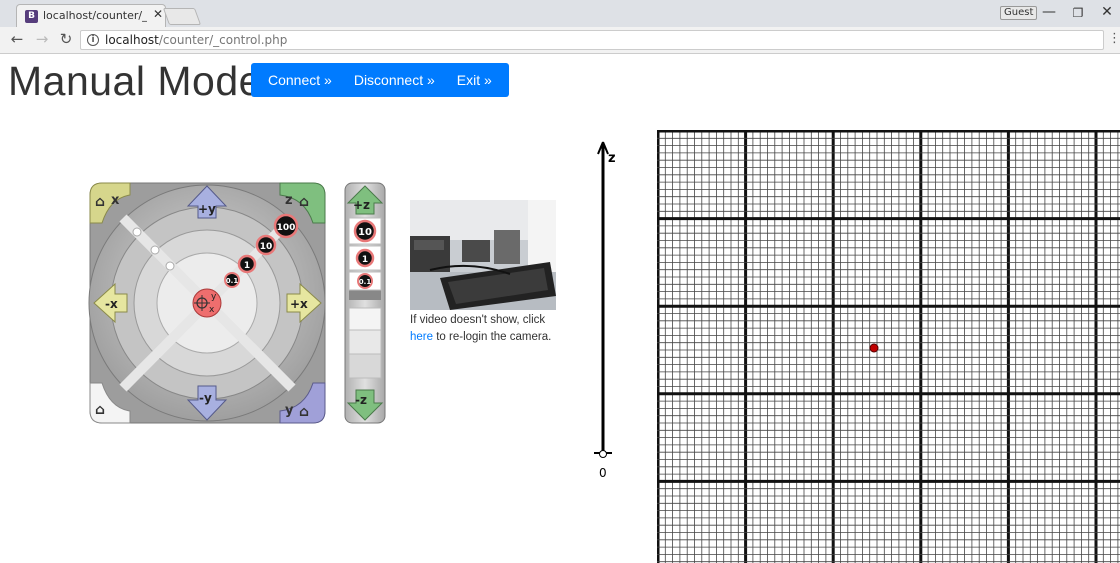  Describe the element at coordinates (135, 81) in the screenshot. I see `page-title: Manual Mode` at that location.